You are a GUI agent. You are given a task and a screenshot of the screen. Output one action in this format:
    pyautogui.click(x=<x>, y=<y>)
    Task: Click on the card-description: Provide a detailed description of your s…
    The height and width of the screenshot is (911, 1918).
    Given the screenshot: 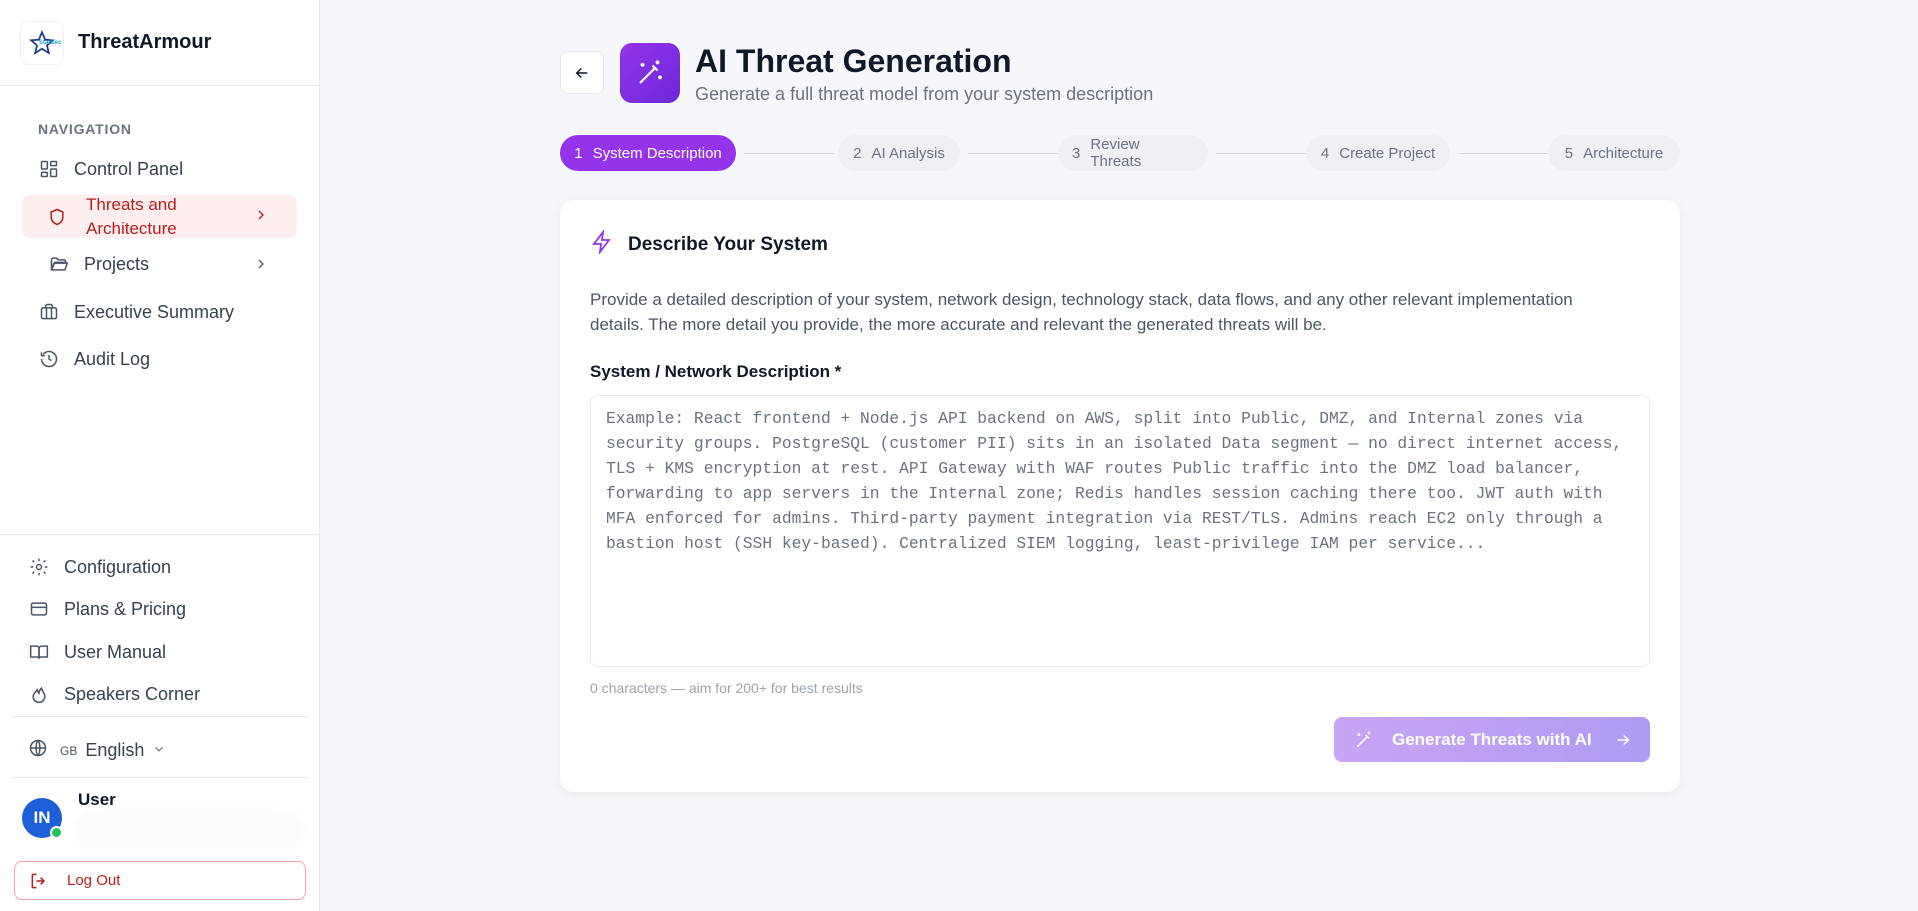 What is the action you would take?
    pyautogui.click(x=1081, y=312)
    